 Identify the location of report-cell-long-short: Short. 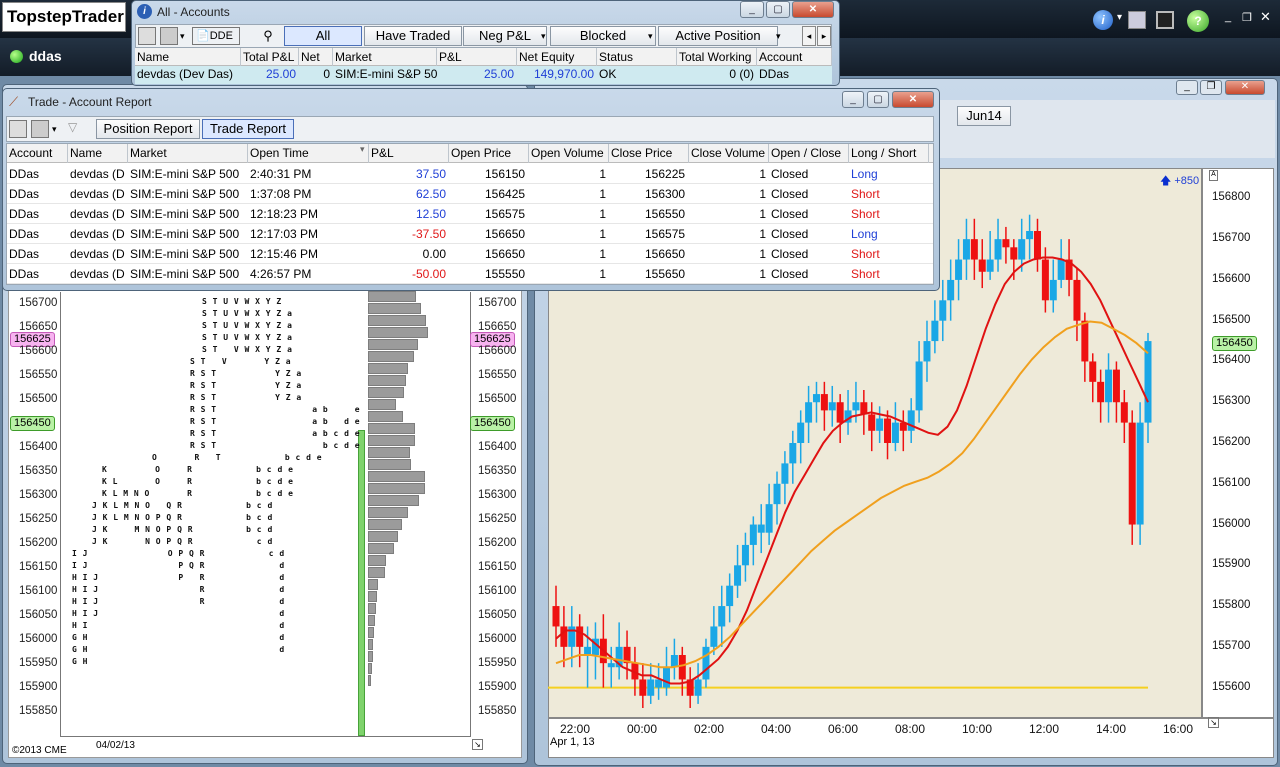
(865, 274).